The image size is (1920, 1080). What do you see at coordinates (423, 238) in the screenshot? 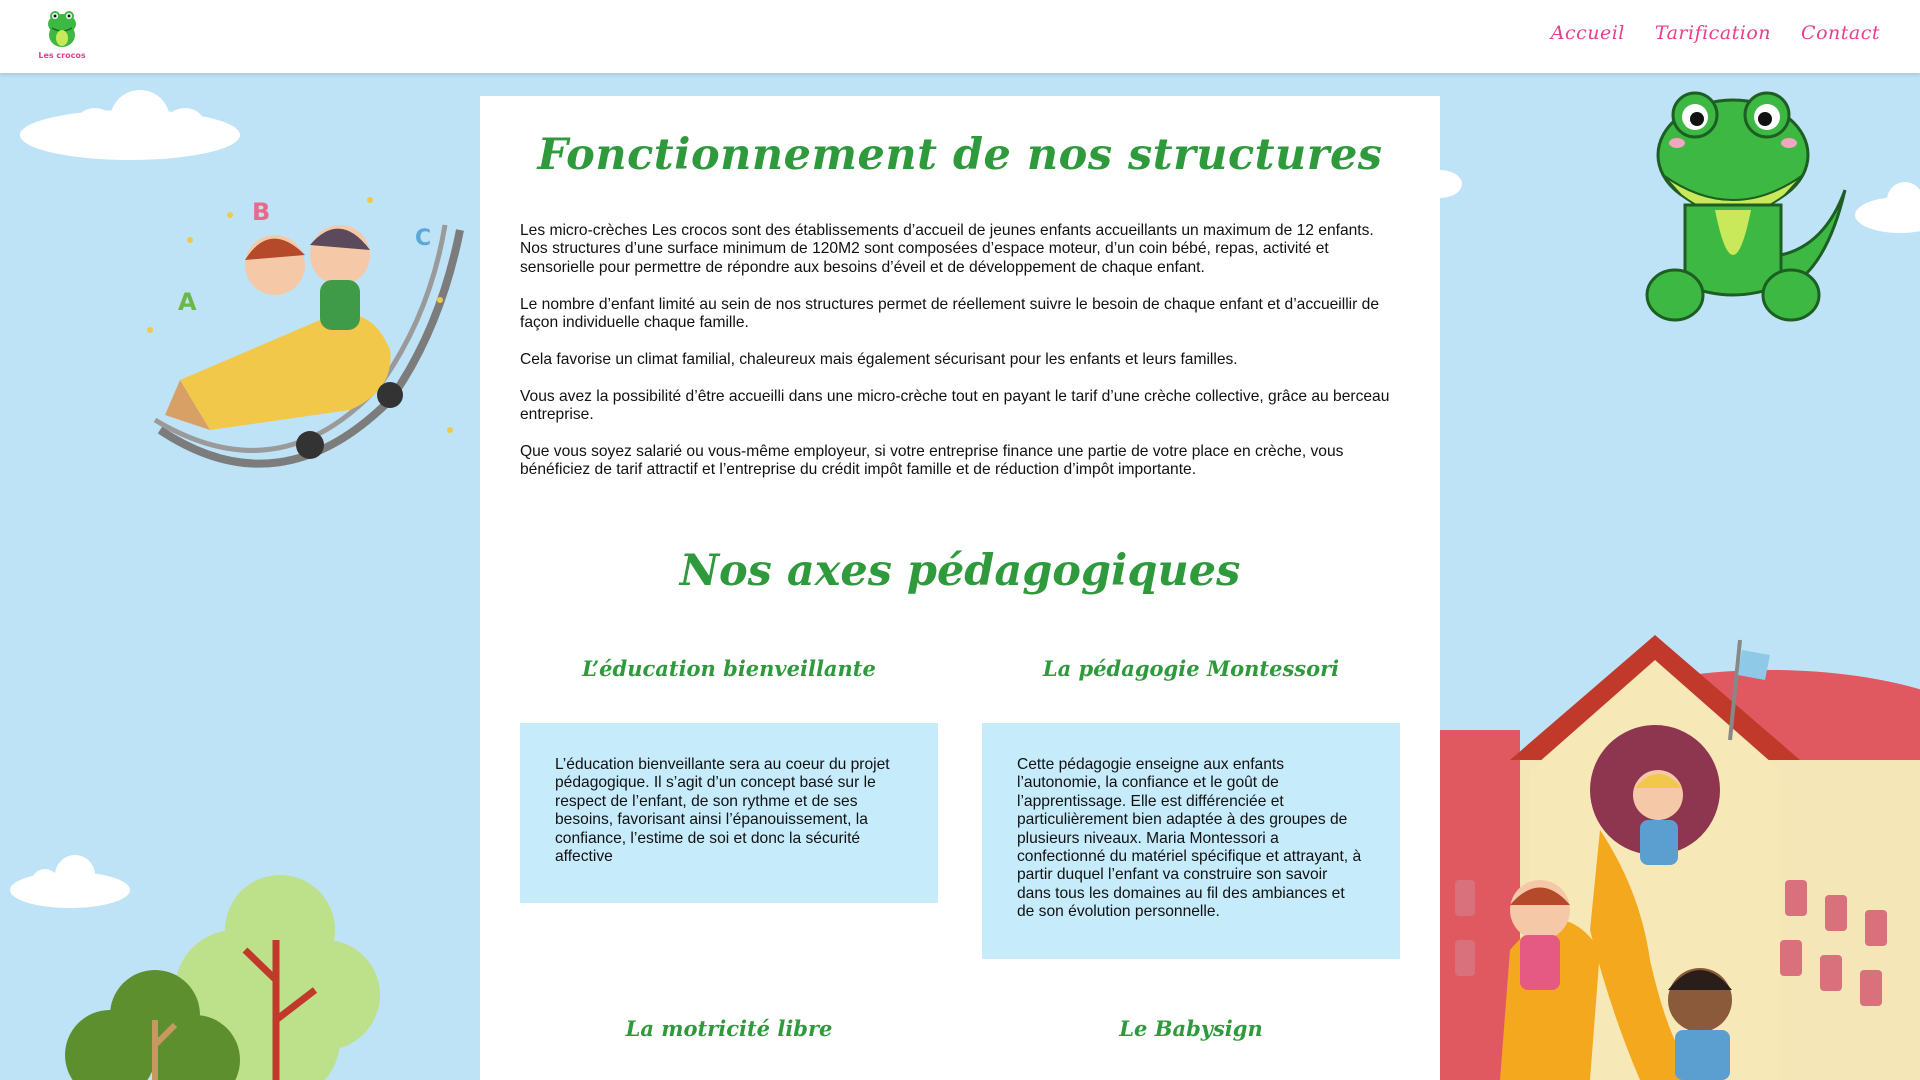
I see `letter-c: C` at bounding box center [423, 238].